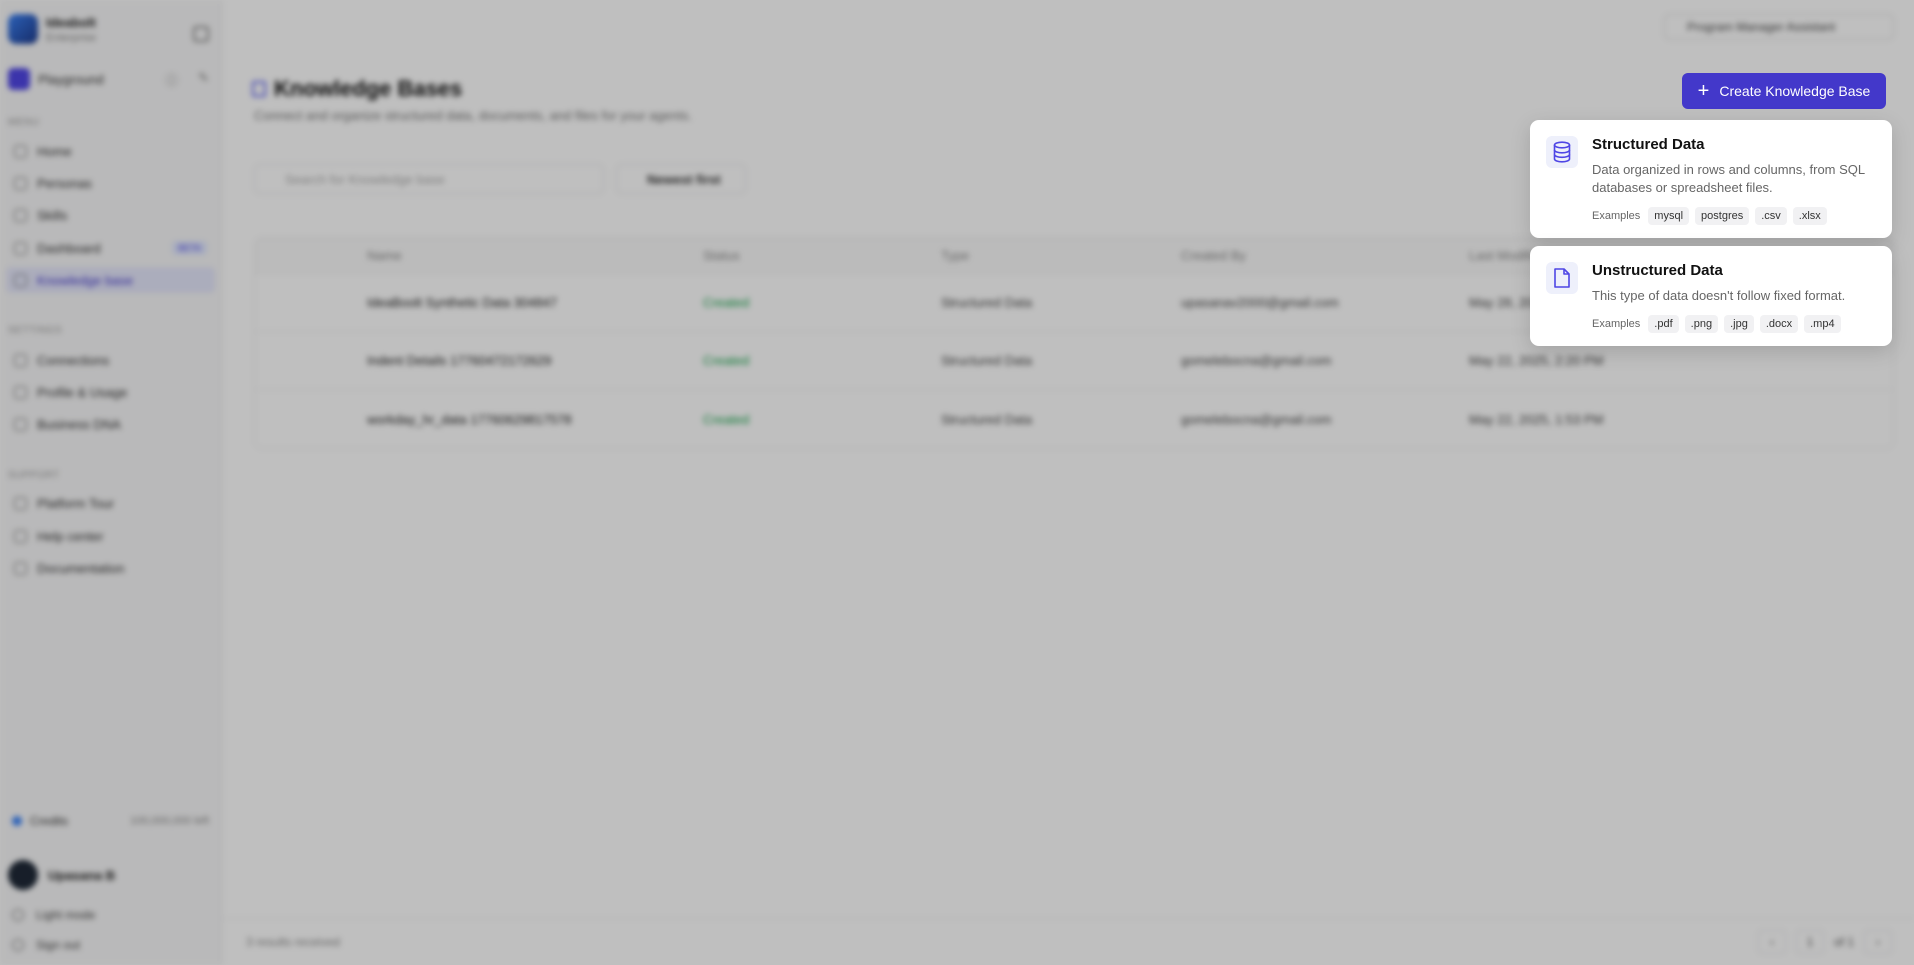  Describe the element at coordinates (1822, 324) in the screenshot. I see `example-chip: .mp4` at that location.